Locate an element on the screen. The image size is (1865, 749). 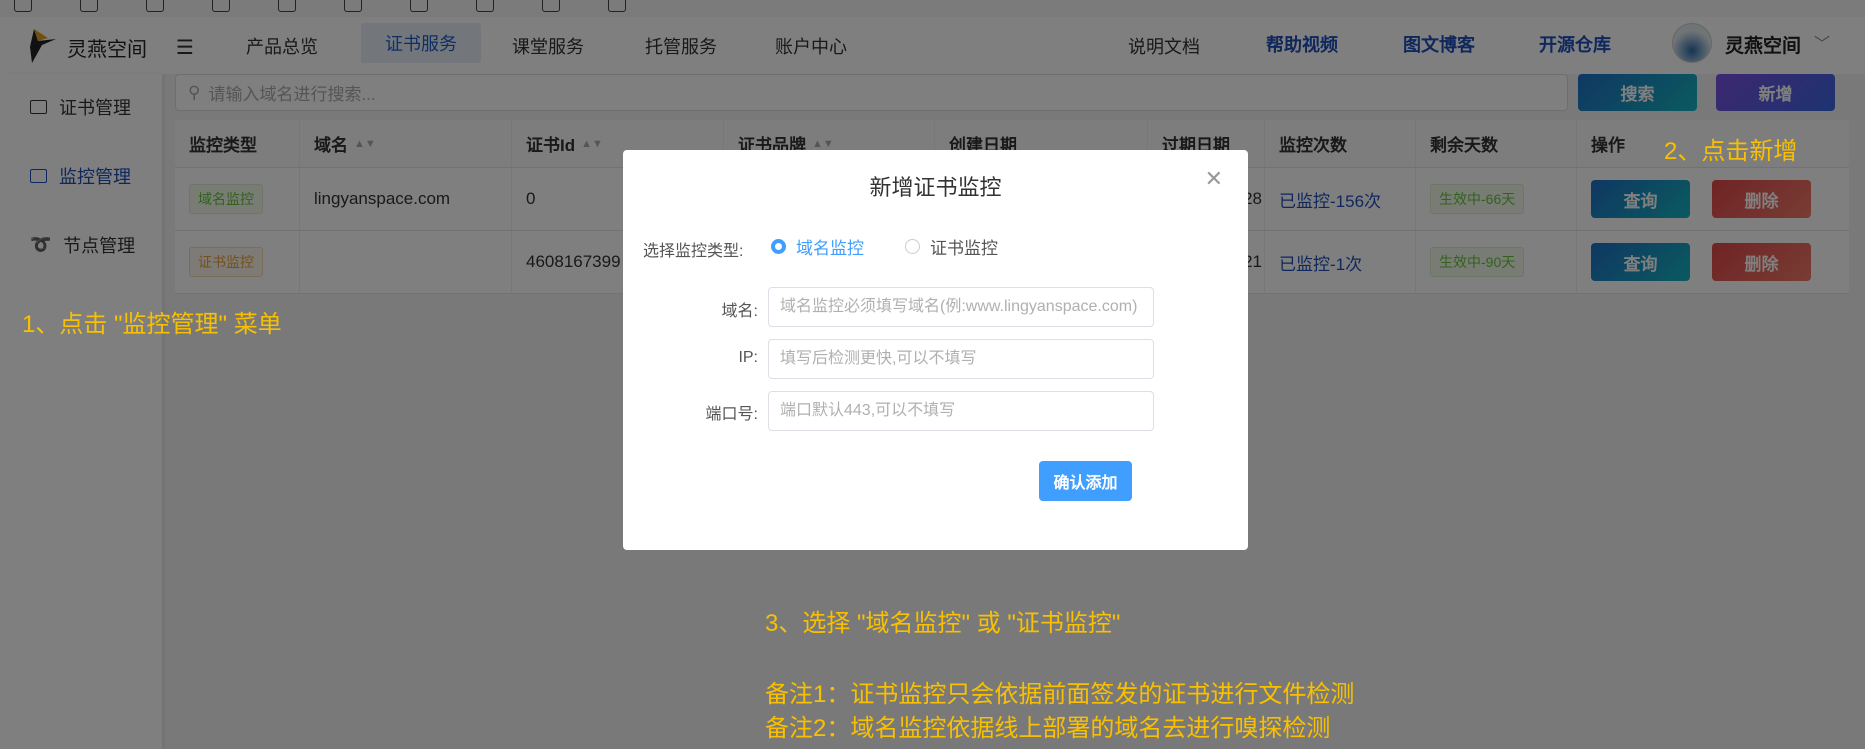
field-label-domain: 域名: is located at coordinates (739, 311).